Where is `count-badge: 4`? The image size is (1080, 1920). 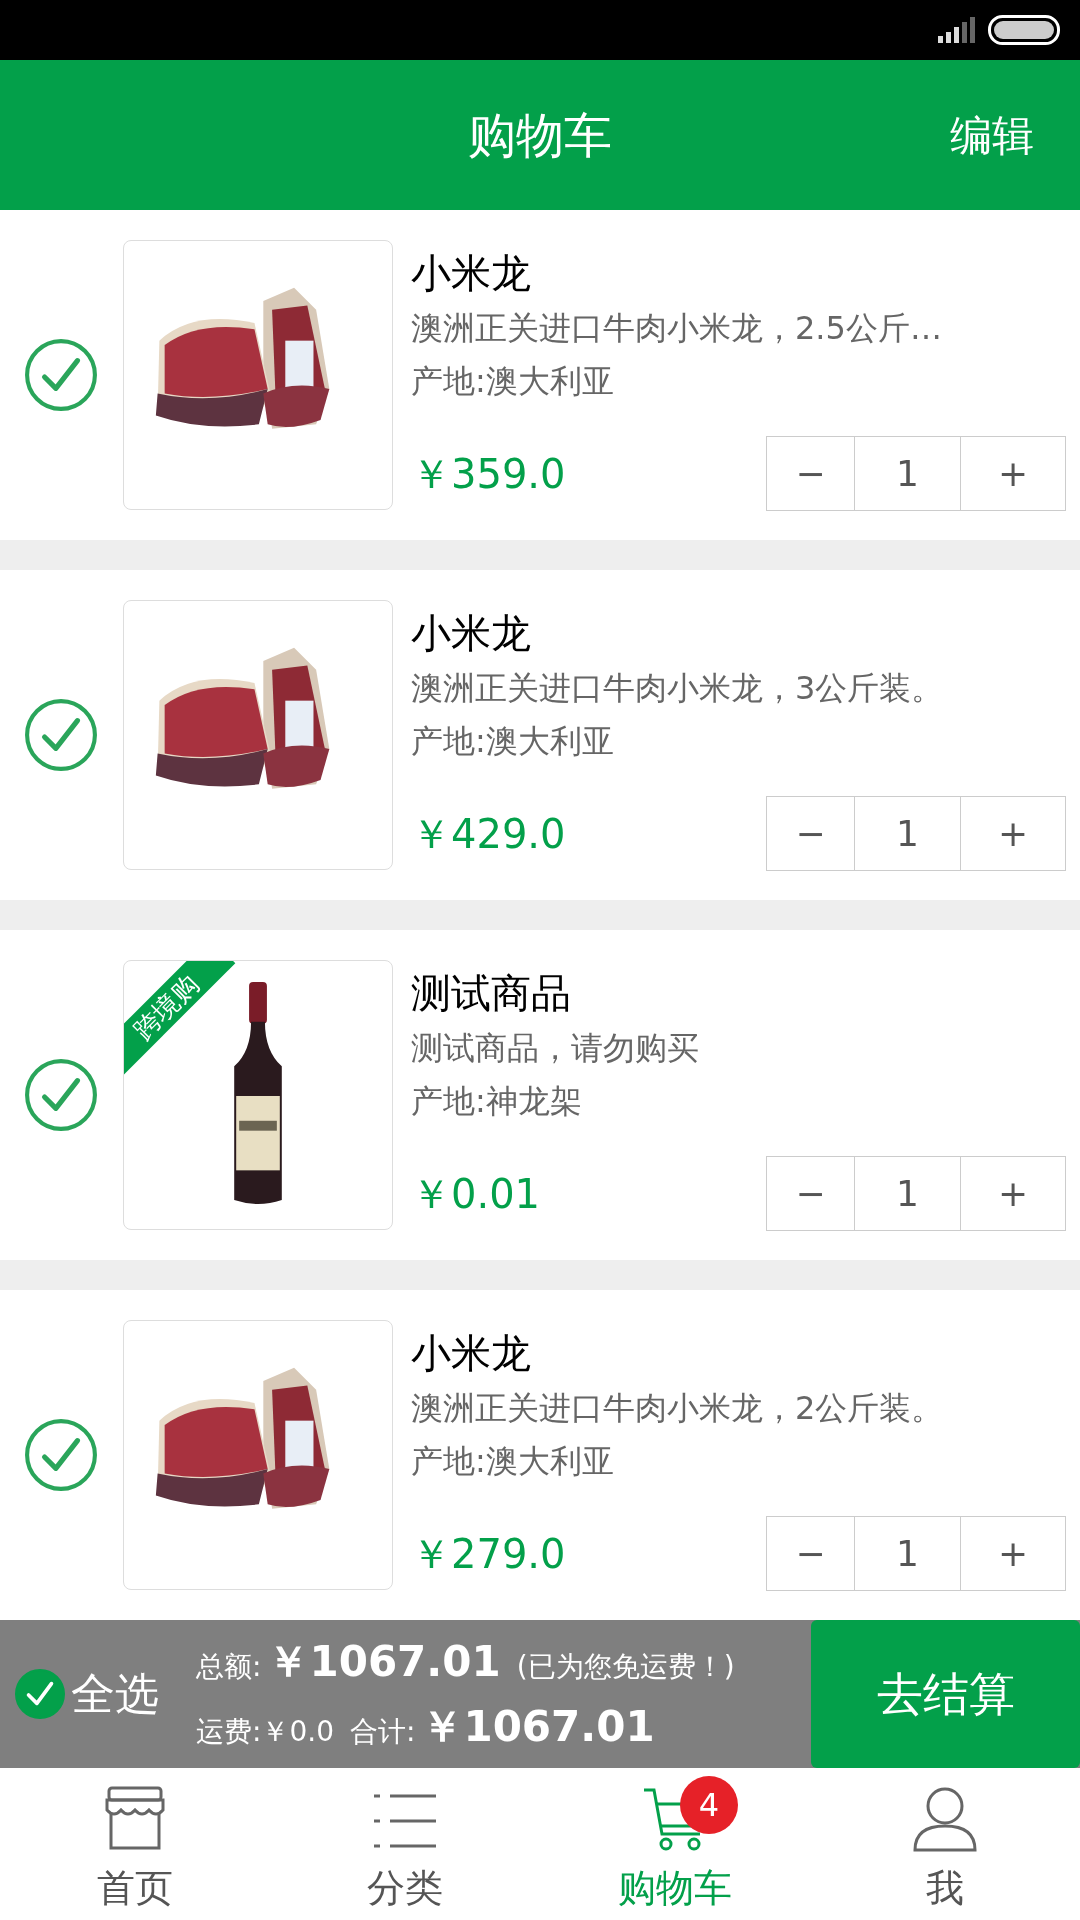 count-badge: 4 is located at coordinates (709, 1805).